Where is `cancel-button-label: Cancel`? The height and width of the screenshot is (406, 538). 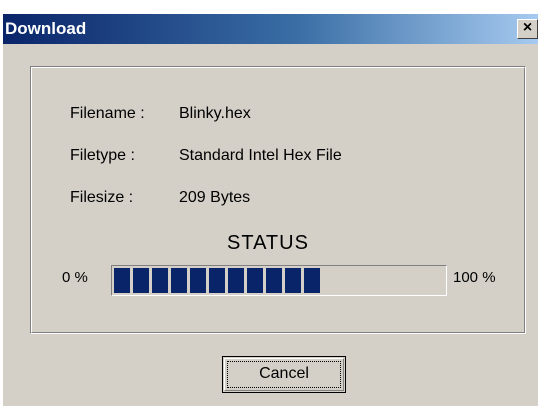
cancel-button-label: Cancel is located at coordinates (284, 373).